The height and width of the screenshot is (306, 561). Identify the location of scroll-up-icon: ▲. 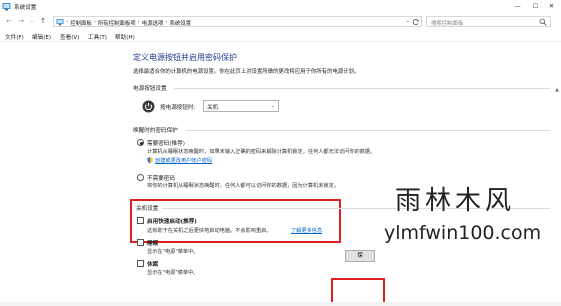
(557, 90).